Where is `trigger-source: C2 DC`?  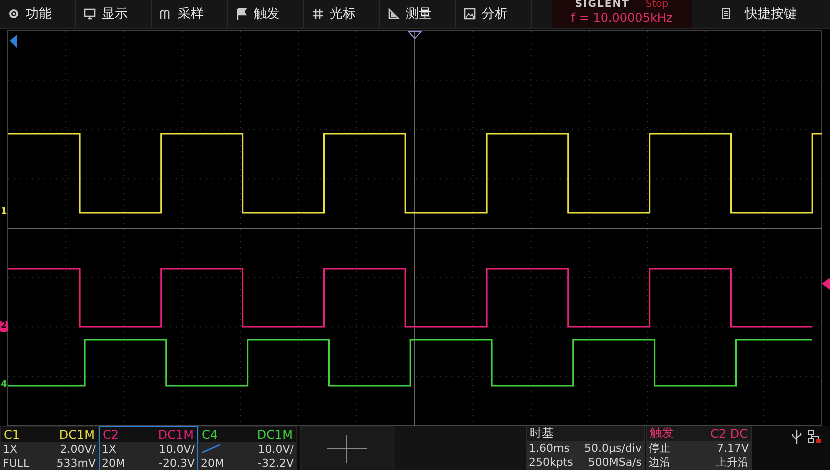 trigger-source: C2 DC is located at coordinates (729, 433).